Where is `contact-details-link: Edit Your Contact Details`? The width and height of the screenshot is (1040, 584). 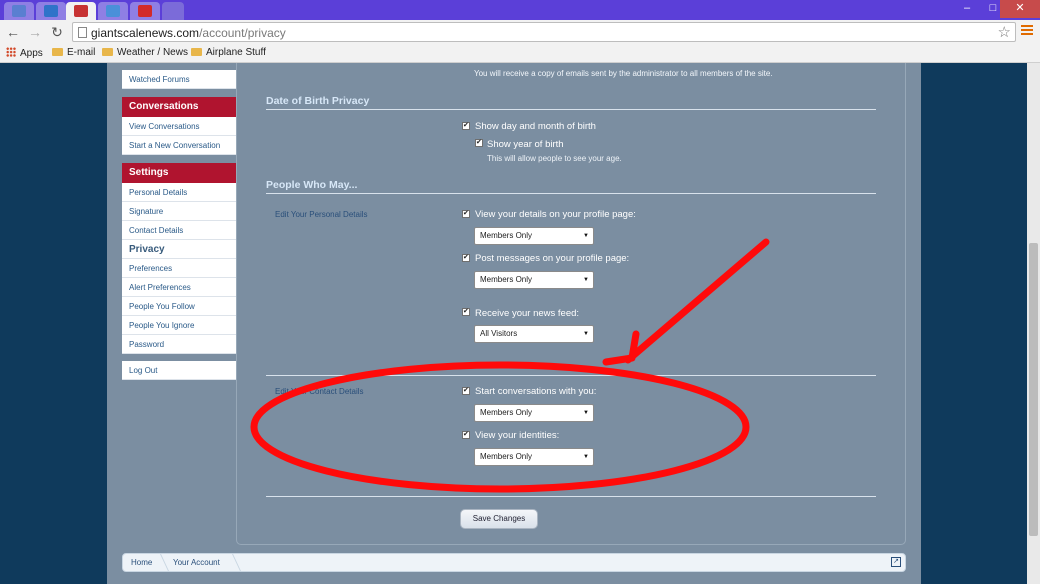 contact-details-link: Edit Your Contact Details is located at coordinates (319, 391).